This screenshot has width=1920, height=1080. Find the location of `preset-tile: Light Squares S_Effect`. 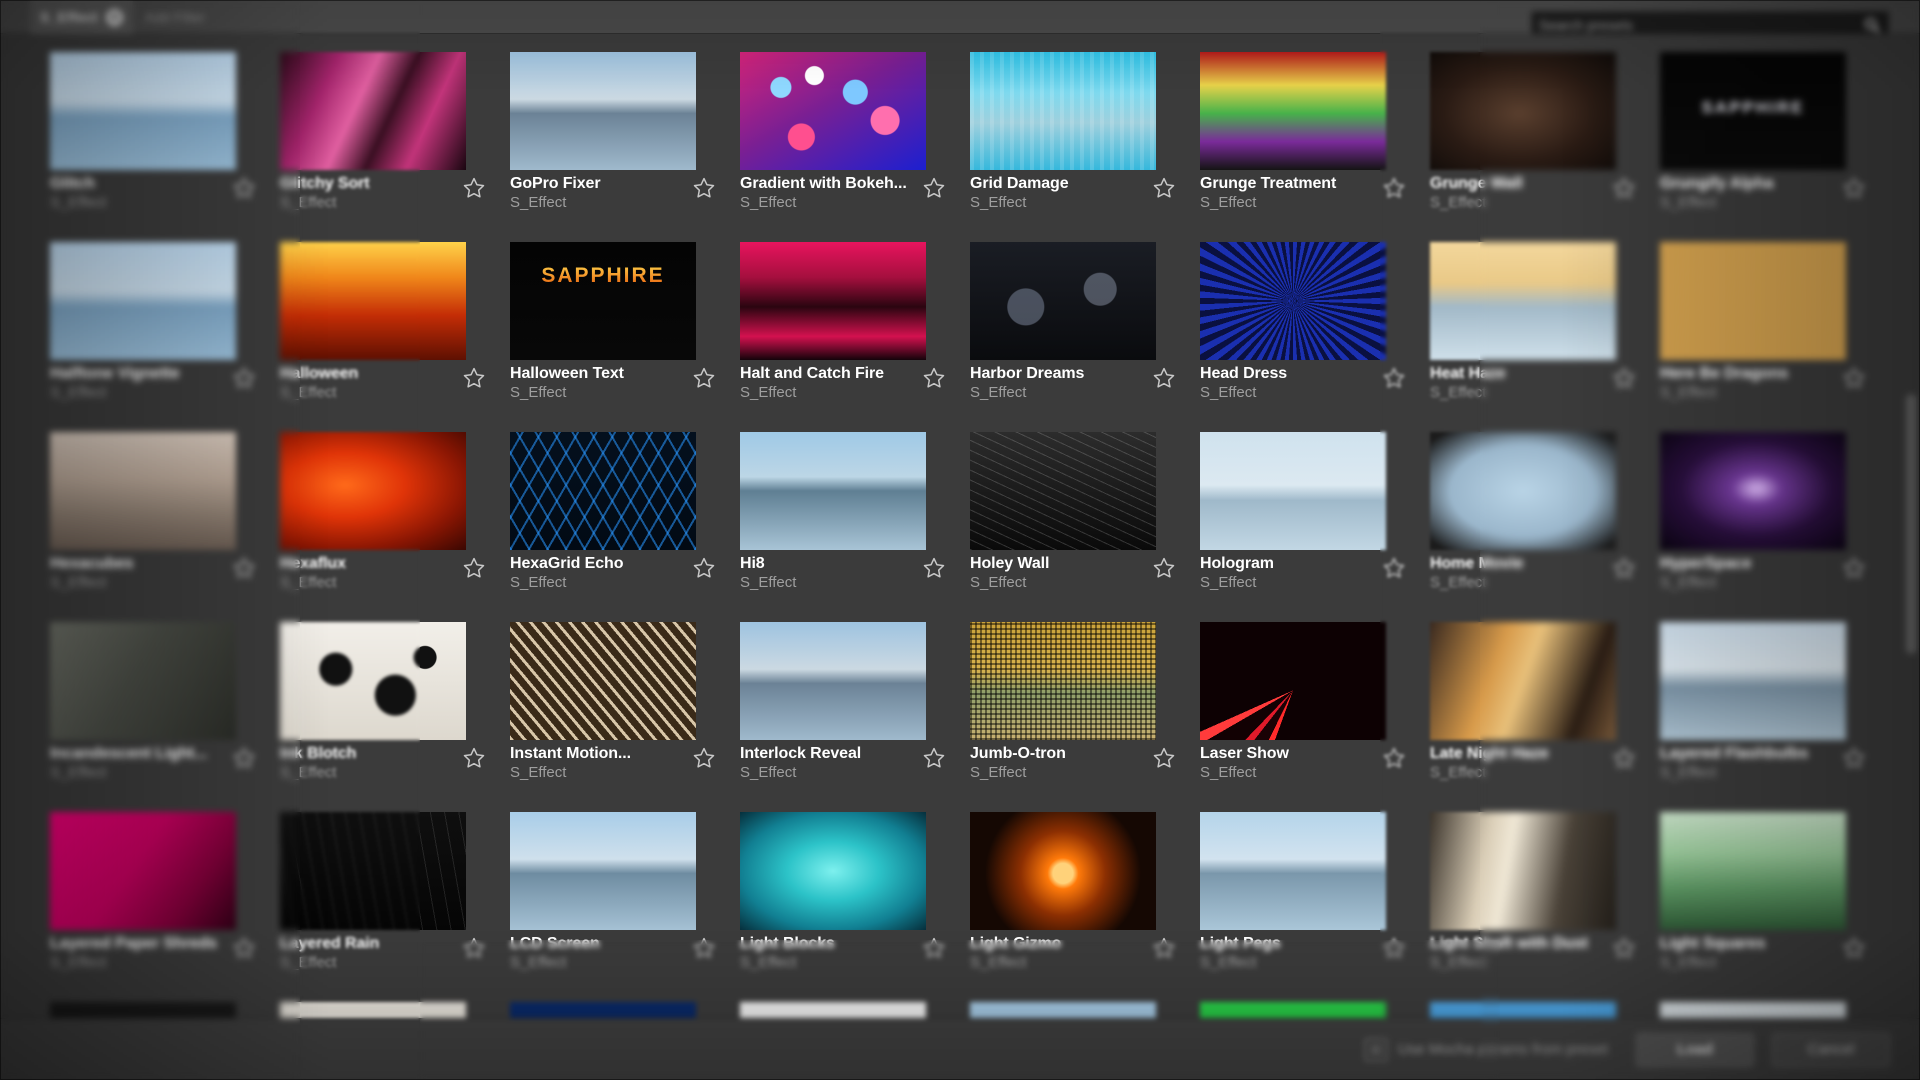

preset-tile: Light Squares S_Effect is located at coordinates (1763, 899).